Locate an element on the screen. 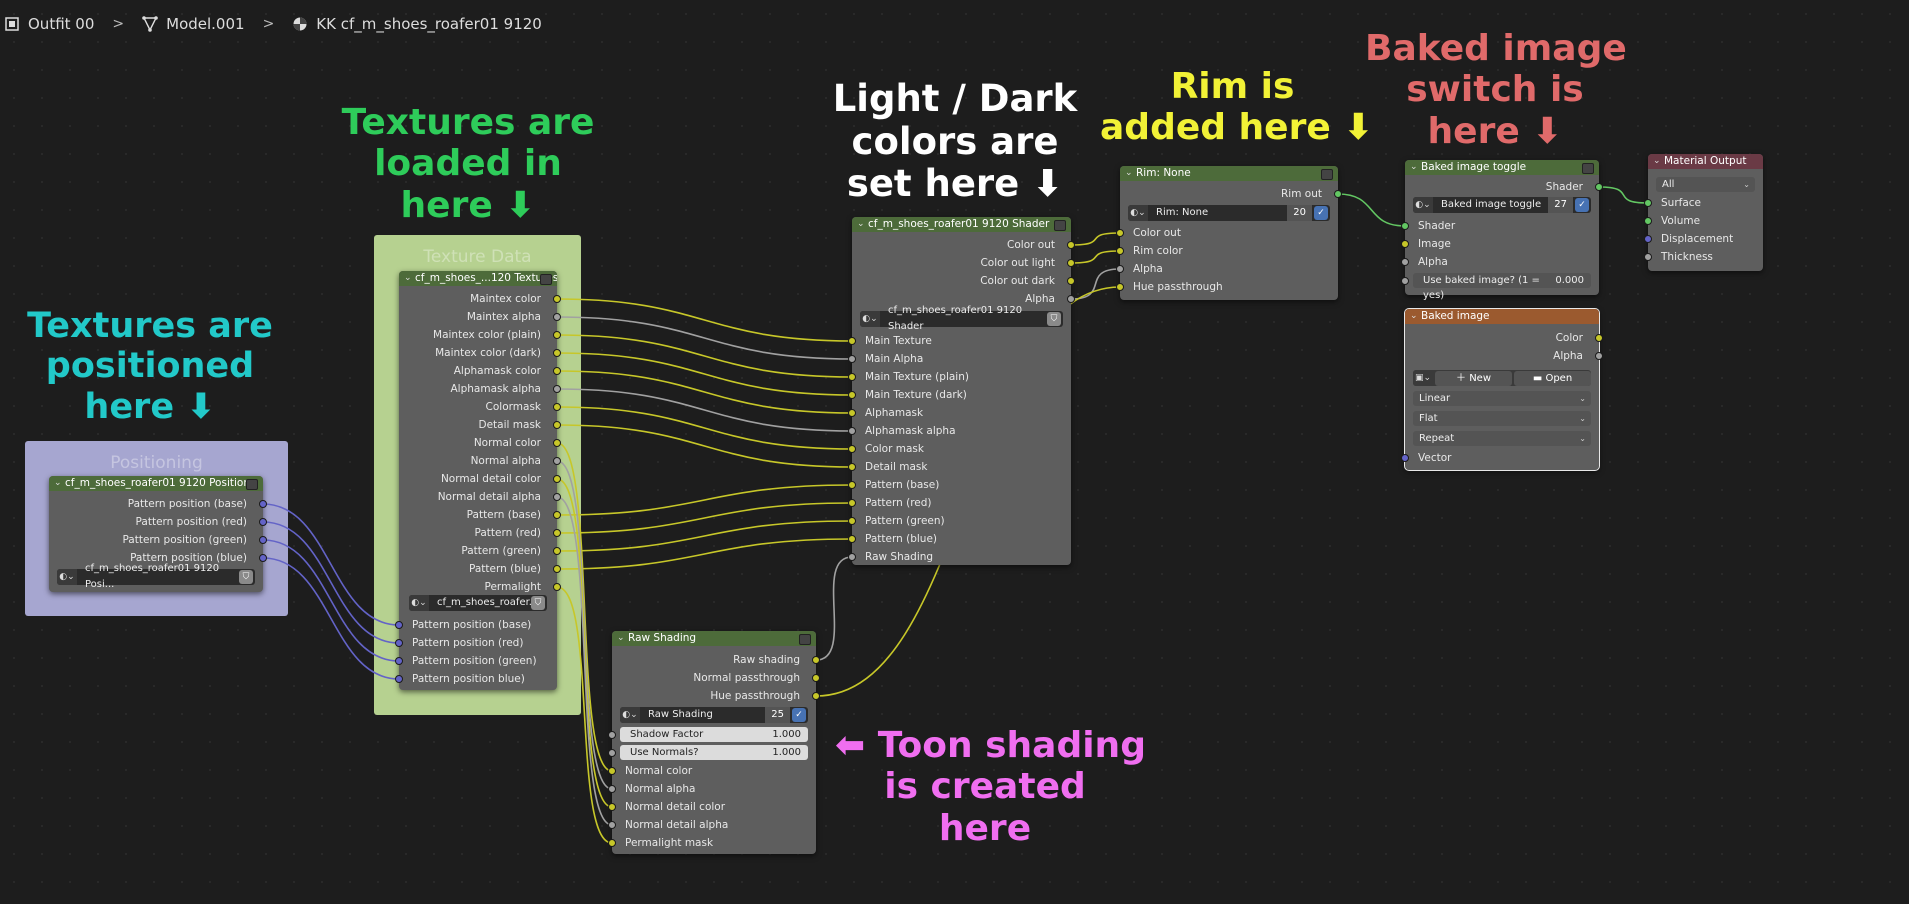  new-image-button: ＋ New is located at coordinates (1473, 378).